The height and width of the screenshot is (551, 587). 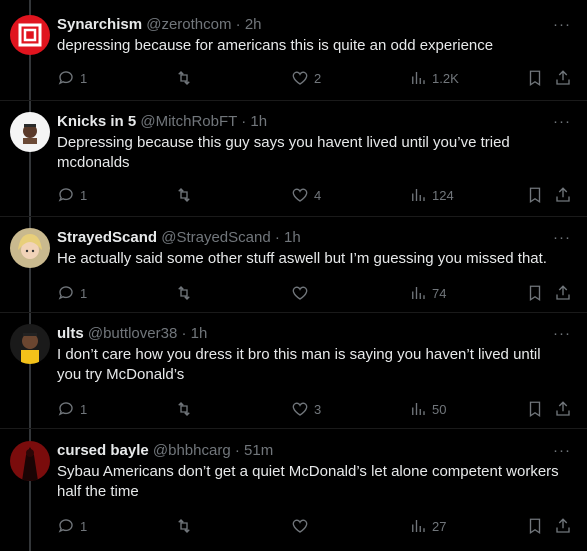 I want to click on tweet-header: cursed bayle @bhbhcarg · 51m, so click(x=165, y=451).